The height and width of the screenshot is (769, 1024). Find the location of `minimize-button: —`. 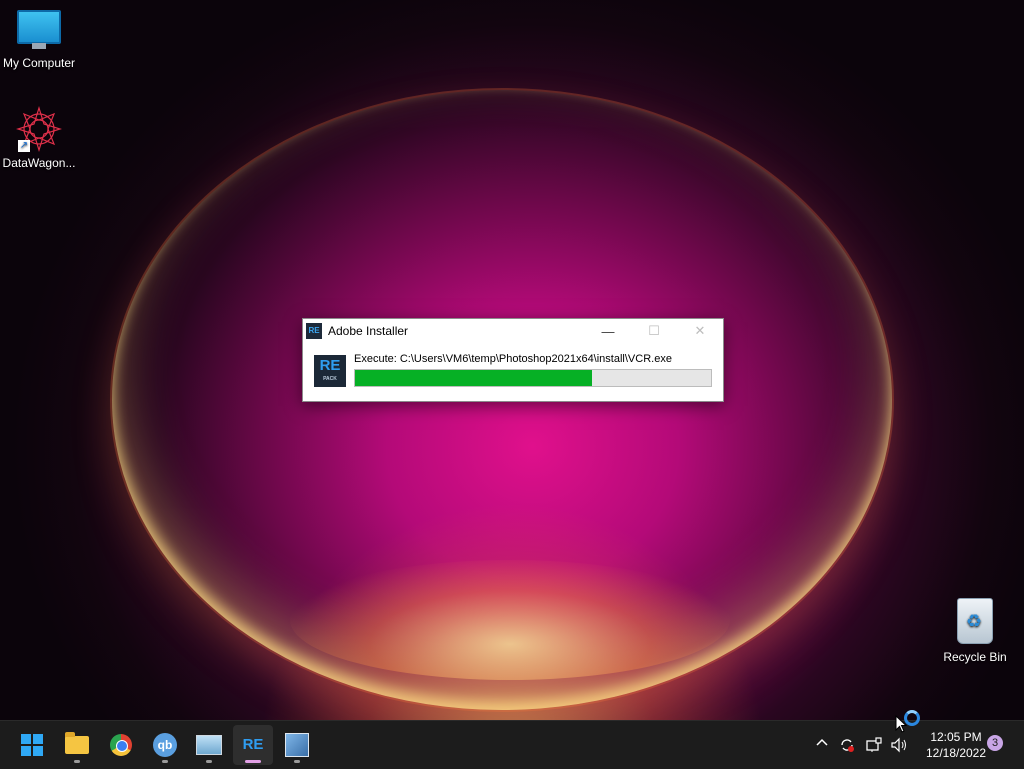

minimize-button: — is located at coordinates (608, 331).